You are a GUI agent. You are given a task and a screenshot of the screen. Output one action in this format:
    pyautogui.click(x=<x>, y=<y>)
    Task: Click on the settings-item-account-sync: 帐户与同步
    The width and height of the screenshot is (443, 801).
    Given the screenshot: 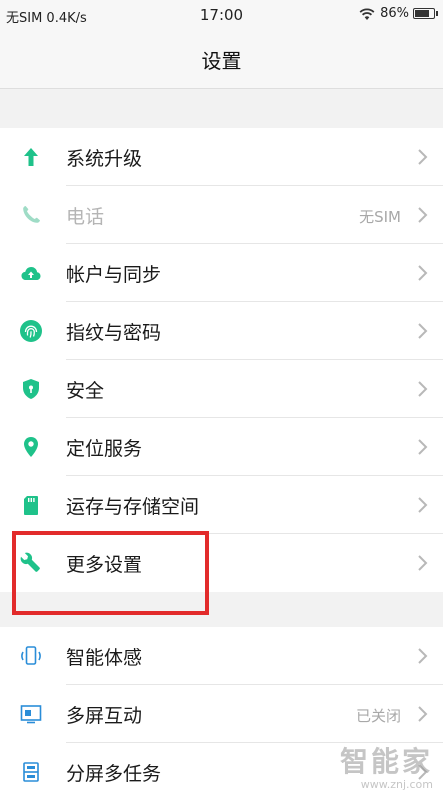 What is the action you would take?
    pyautogui.click(x=221, y=273)
    